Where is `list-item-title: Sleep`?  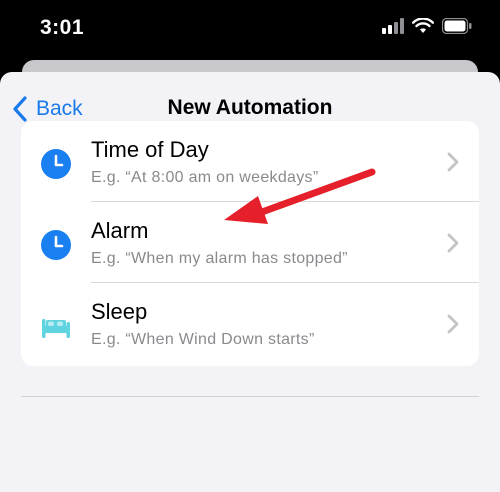
list-item-title: Sleep is located at coordinates (119, 311).